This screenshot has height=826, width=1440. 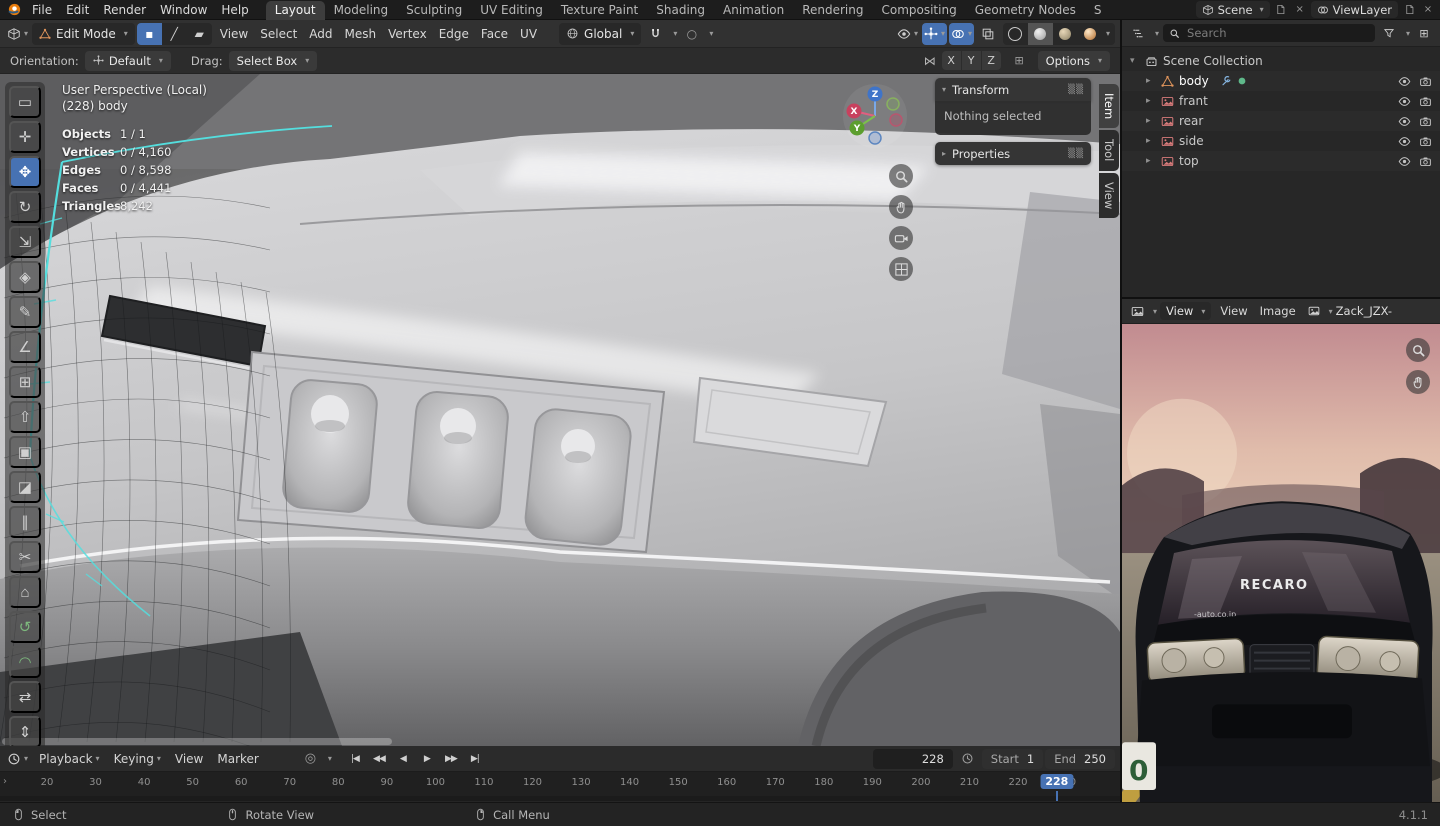 What do you see at coordinates (454, 34) in the screenshot?
I see `viewport-menu-item: Edge` at bounding box center [454, 34].